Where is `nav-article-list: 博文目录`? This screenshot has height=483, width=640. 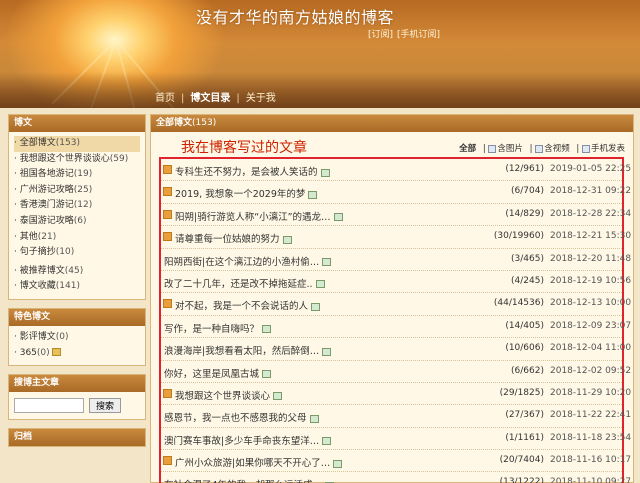 nav-article-list: 博文目录 is located at coordinates (210, 96).